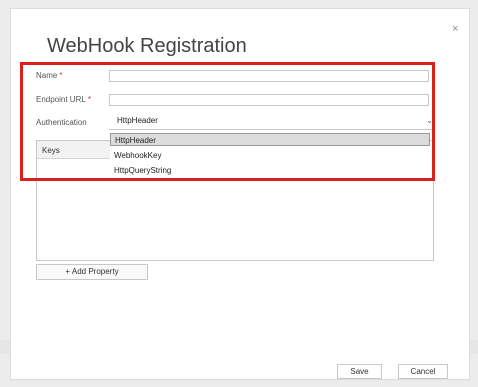 The image size is (478, 387). I want to click on name-label: Name *, so click(49, 75).